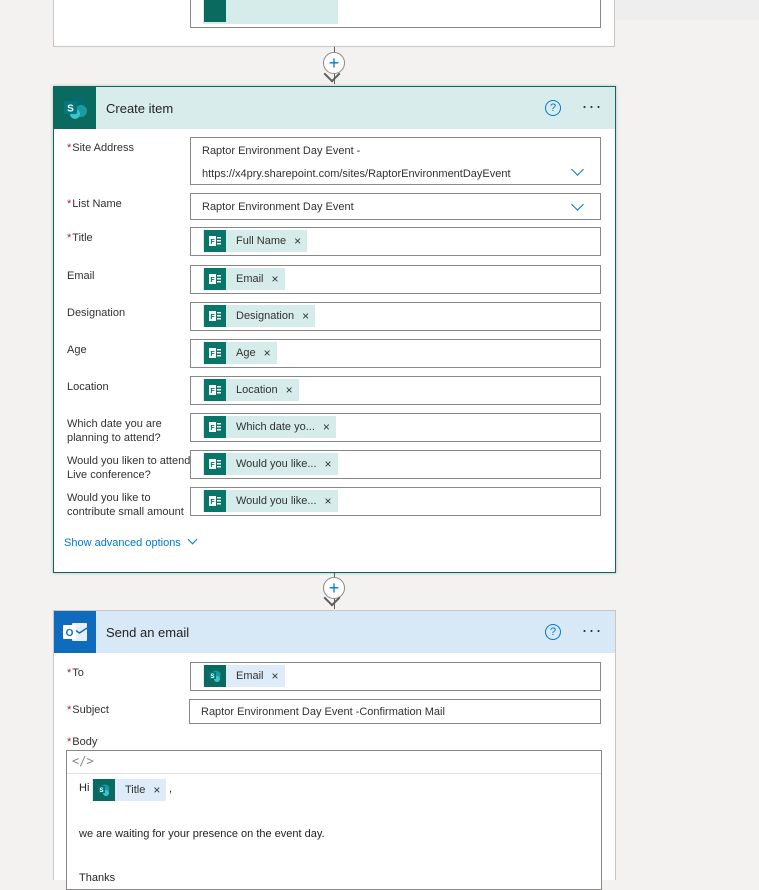  Describe the element at coordinates (75, 632) in the screenshot. I see `outlook-icon: O` at that location.